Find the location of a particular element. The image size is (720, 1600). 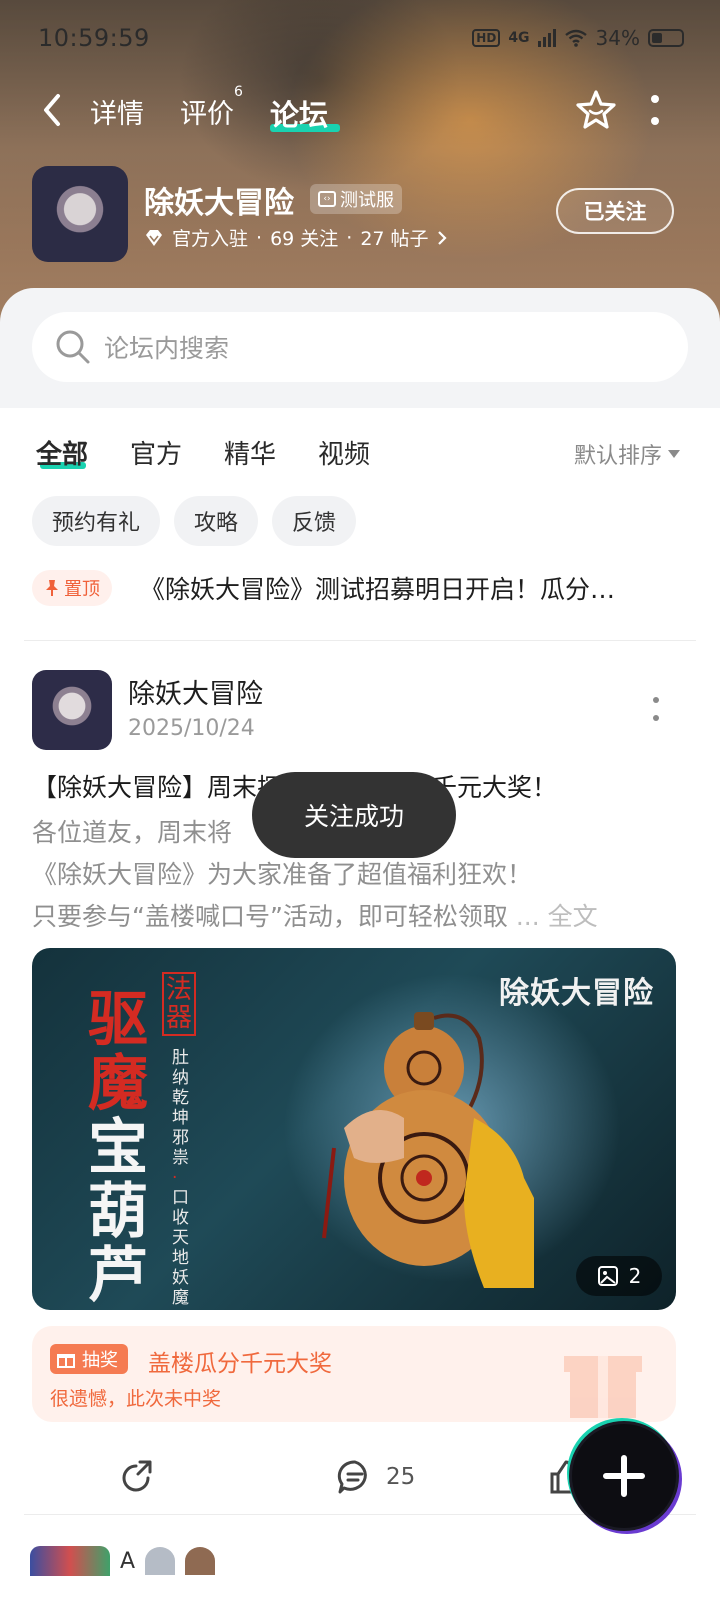

game-name: 除妖大冒险 is located at coordinates (219, 203).